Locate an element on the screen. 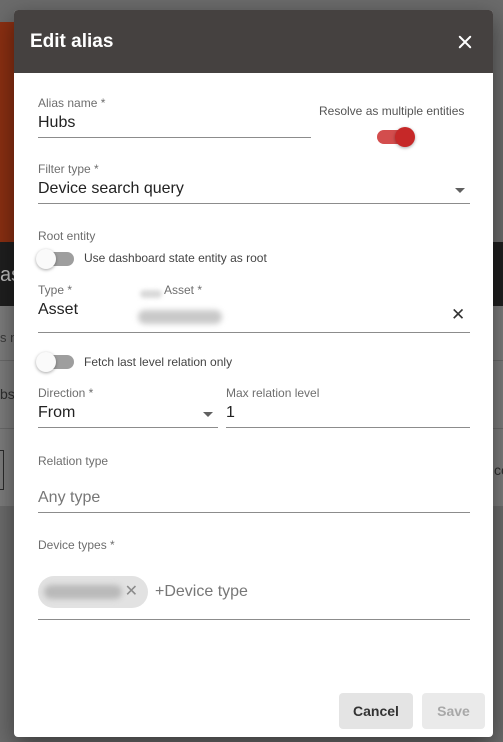 This screenshot has width=503, height=742. alias-name-label: Alias name * is located at coordinates (72, 103).